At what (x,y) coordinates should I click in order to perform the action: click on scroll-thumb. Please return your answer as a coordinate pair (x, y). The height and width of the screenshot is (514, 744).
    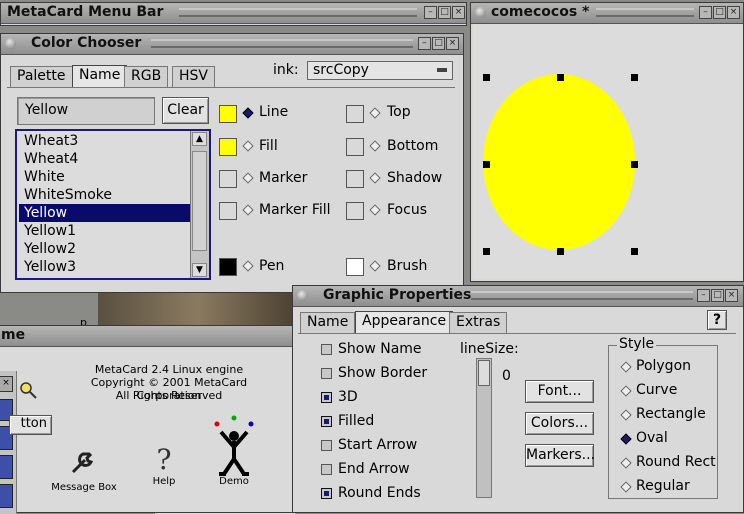
    Looking at the image, I should click on (199, 201).